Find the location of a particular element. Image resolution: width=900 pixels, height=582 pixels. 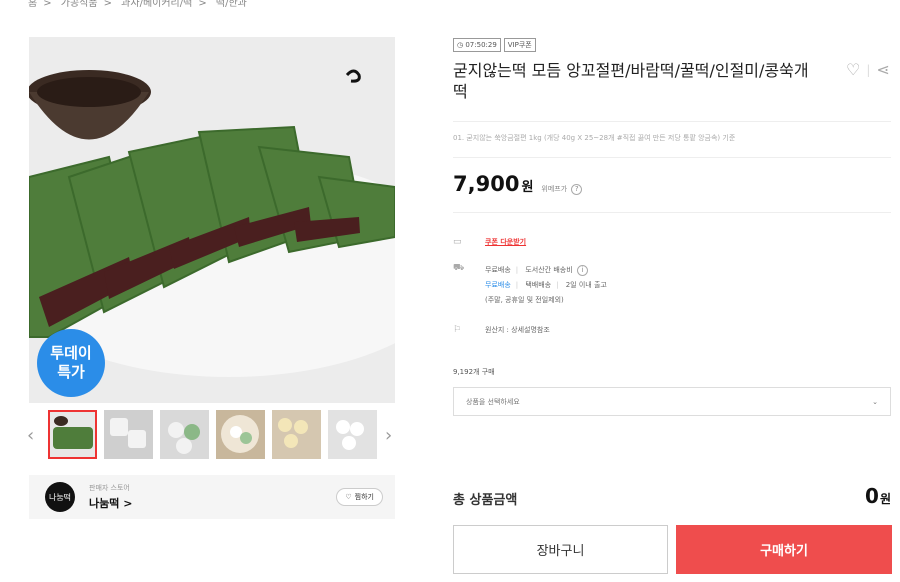

share-icon: ⋖ is located at coordinates (882, 69).